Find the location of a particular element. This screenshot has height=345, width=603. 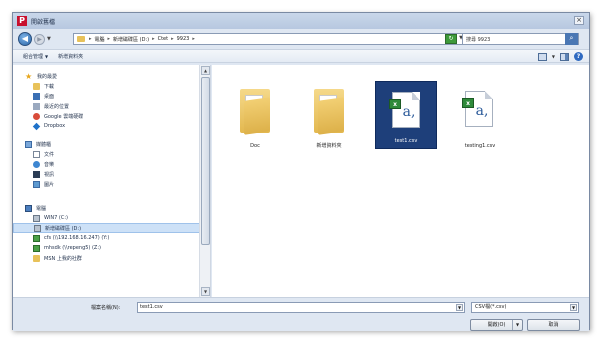

preview-pane-icon is located at coordinates (564, 56).